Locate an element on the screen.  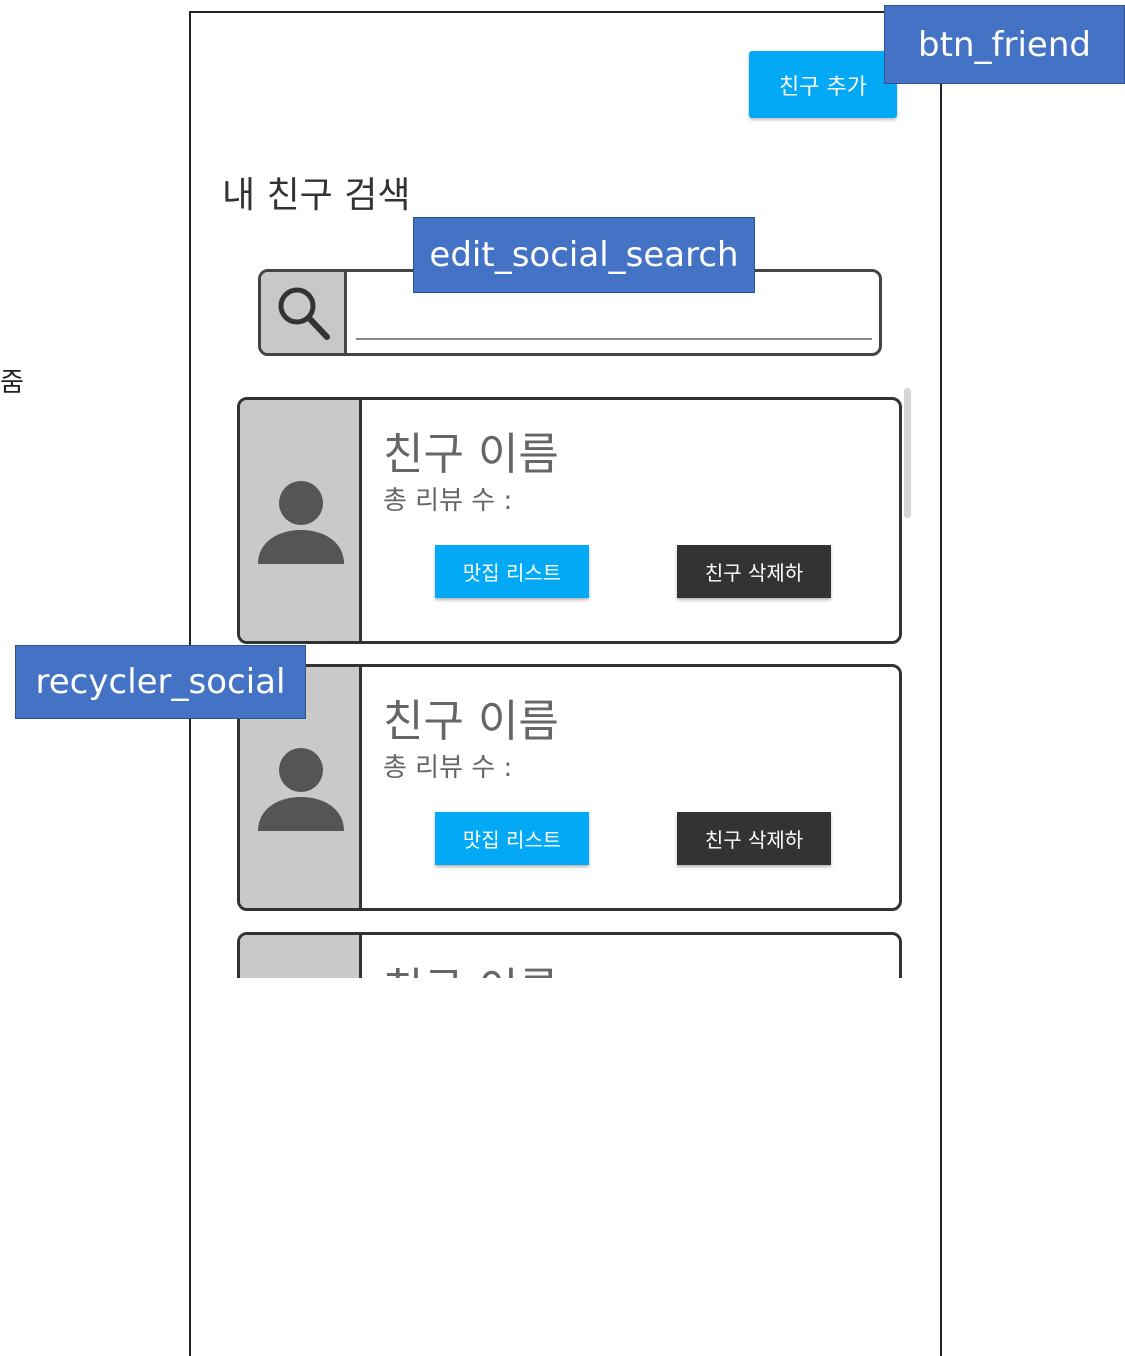
friend-card: 친구 이름 is located at coordinates (569, 955).